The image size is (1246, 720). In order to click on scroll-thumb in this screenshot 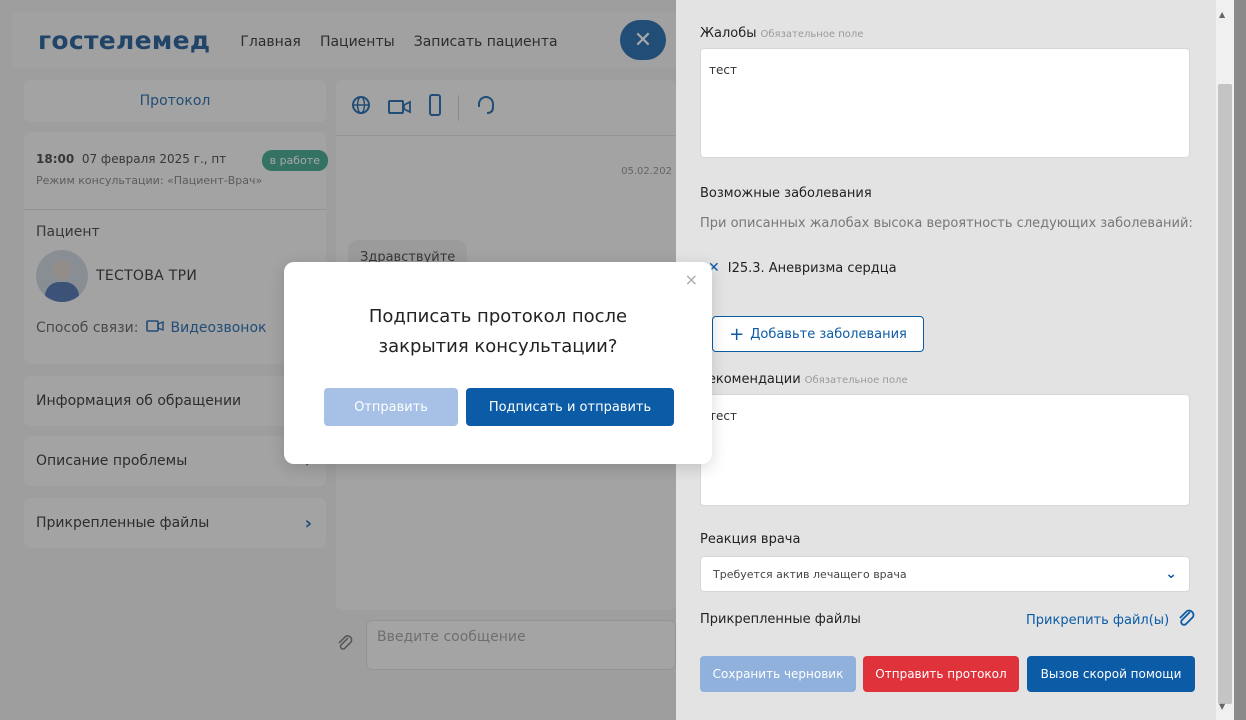, I will do `click(1225, 394)`.